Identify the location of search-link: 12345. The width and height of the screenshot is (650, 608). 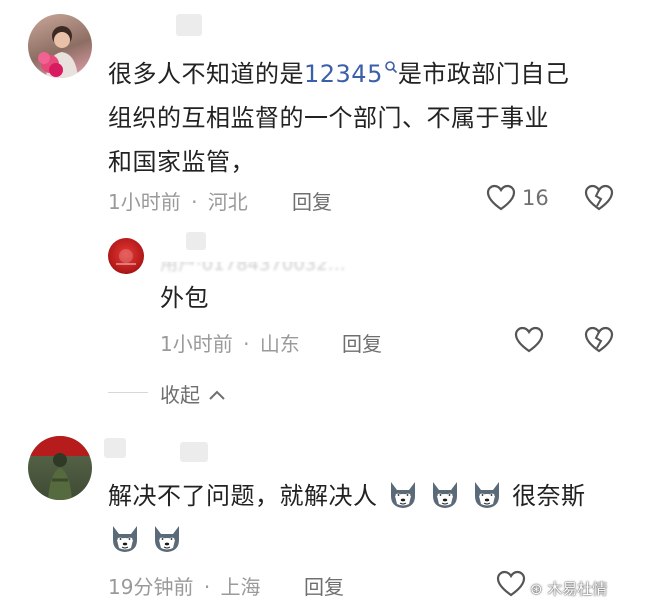
(351, 74).